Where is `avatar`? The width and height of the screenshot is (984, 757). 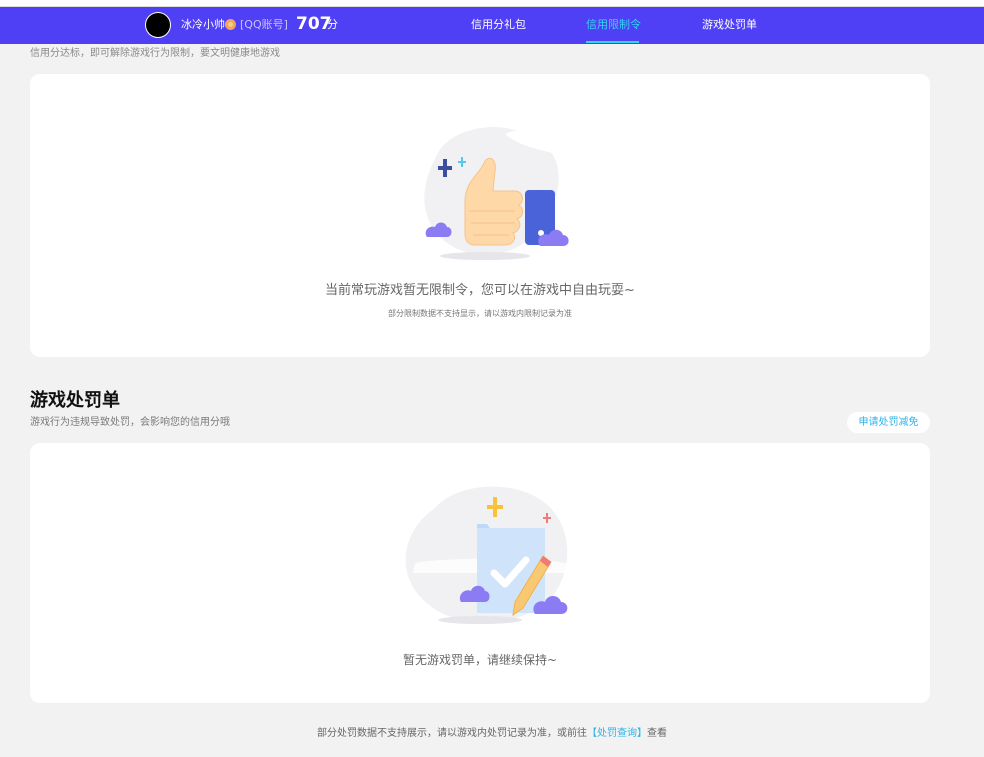 avatar is located at coordinates (158, 25).